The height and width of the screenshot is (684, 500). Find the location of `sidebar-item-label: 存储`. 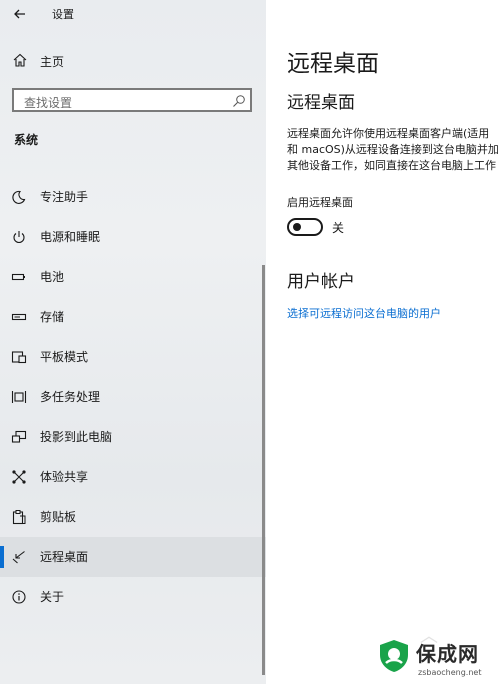

sidebar-item-label: 存储 is located at coordinates (52, 317).